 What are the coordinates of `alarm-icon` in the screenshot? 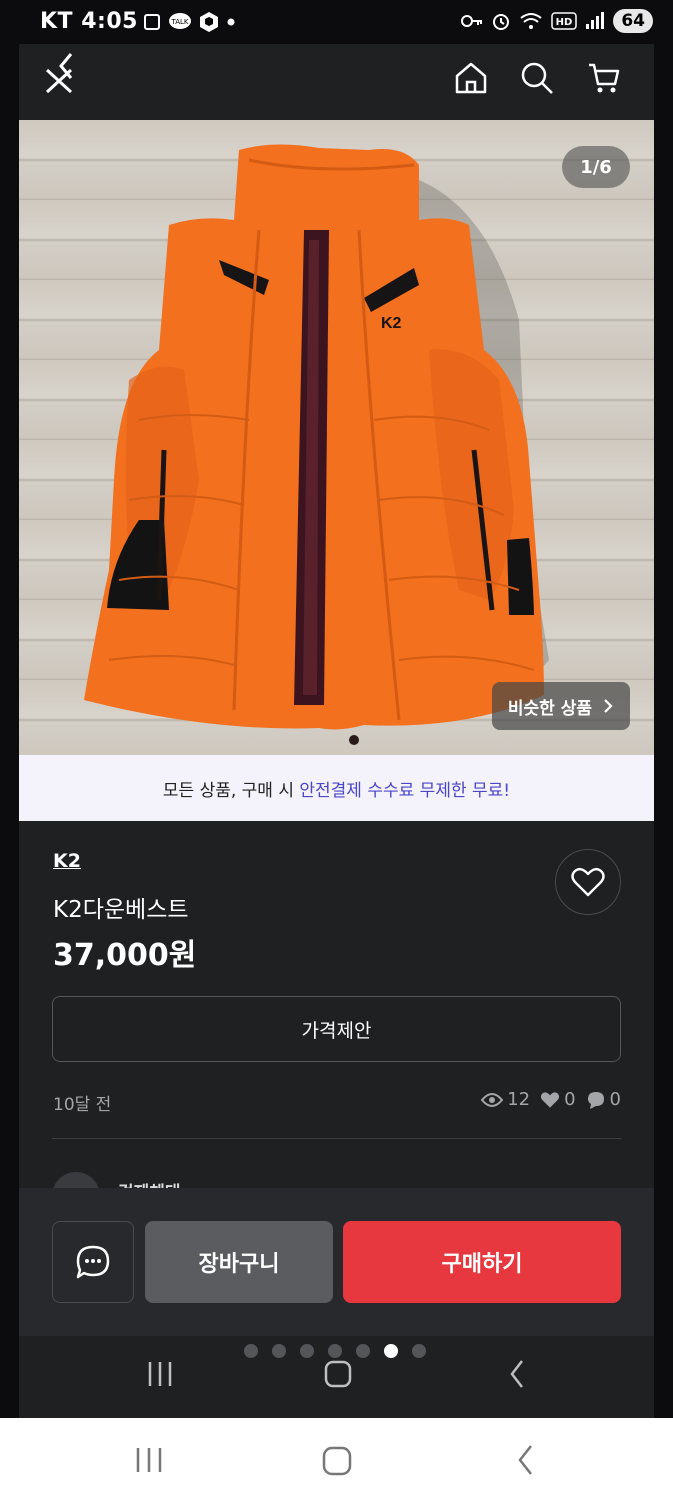 It's located at (501, 22).